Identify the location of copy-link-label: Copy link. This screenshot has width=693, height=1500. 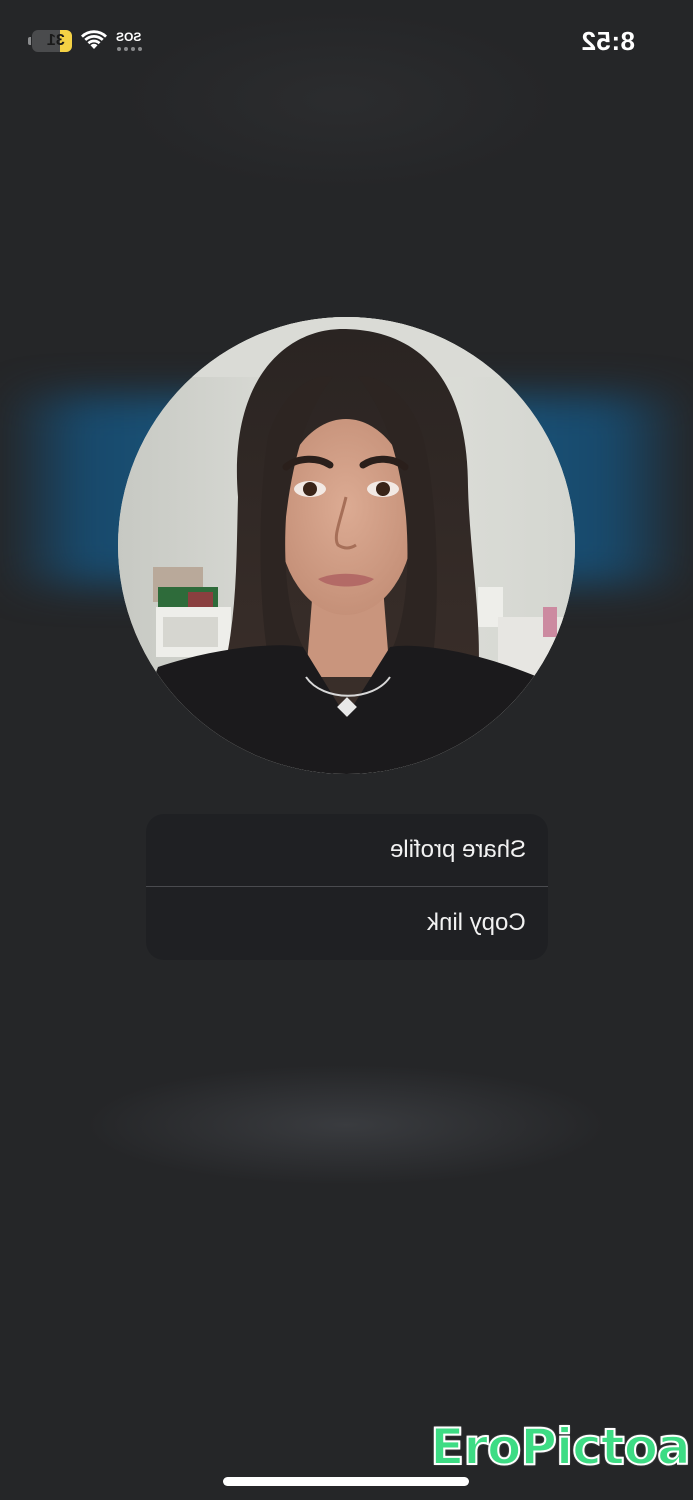
(476, 922).